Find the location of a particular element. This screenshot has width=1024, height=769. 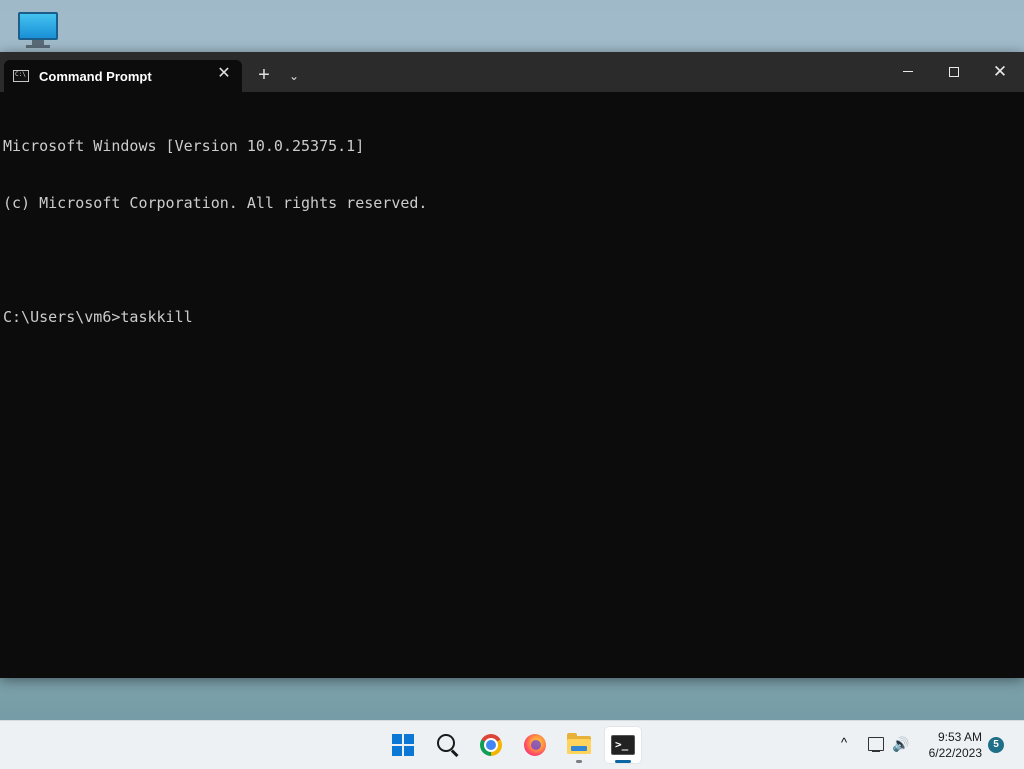

terminal-icon: >_ is located at coordinates (623, 745).